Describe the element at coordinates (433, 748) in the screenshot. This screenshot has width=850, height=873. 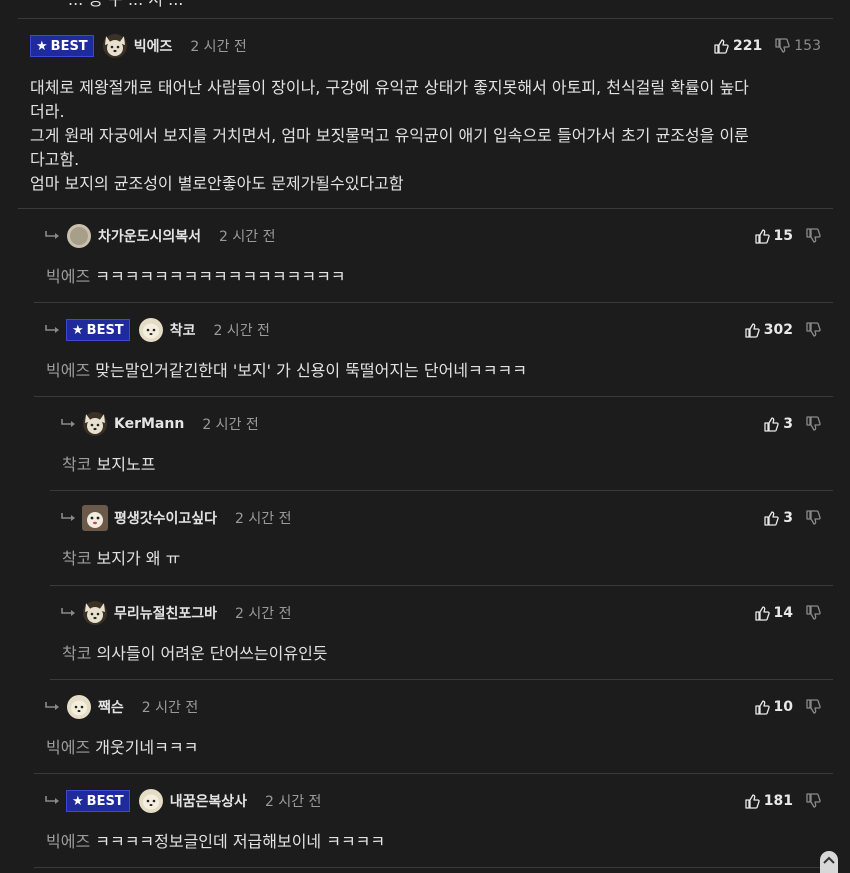
I see `comment-body: 빅에즈 개웃기네ㅋㅋㅋ` at that location.